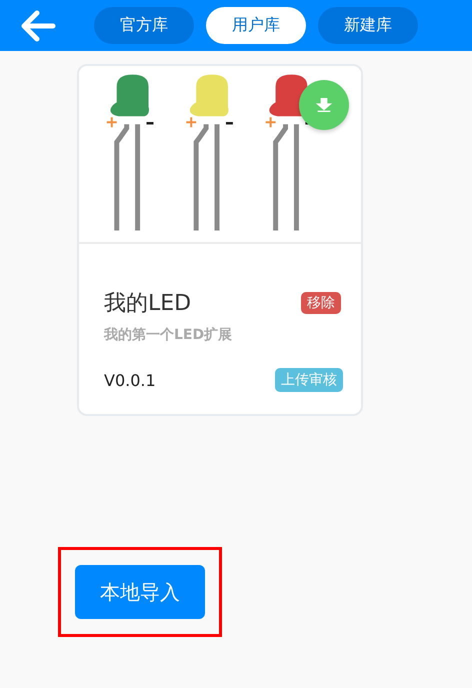 This screenshot has height=688, width=472. I want to click on library-tab: 用户库, so click(256, 25).